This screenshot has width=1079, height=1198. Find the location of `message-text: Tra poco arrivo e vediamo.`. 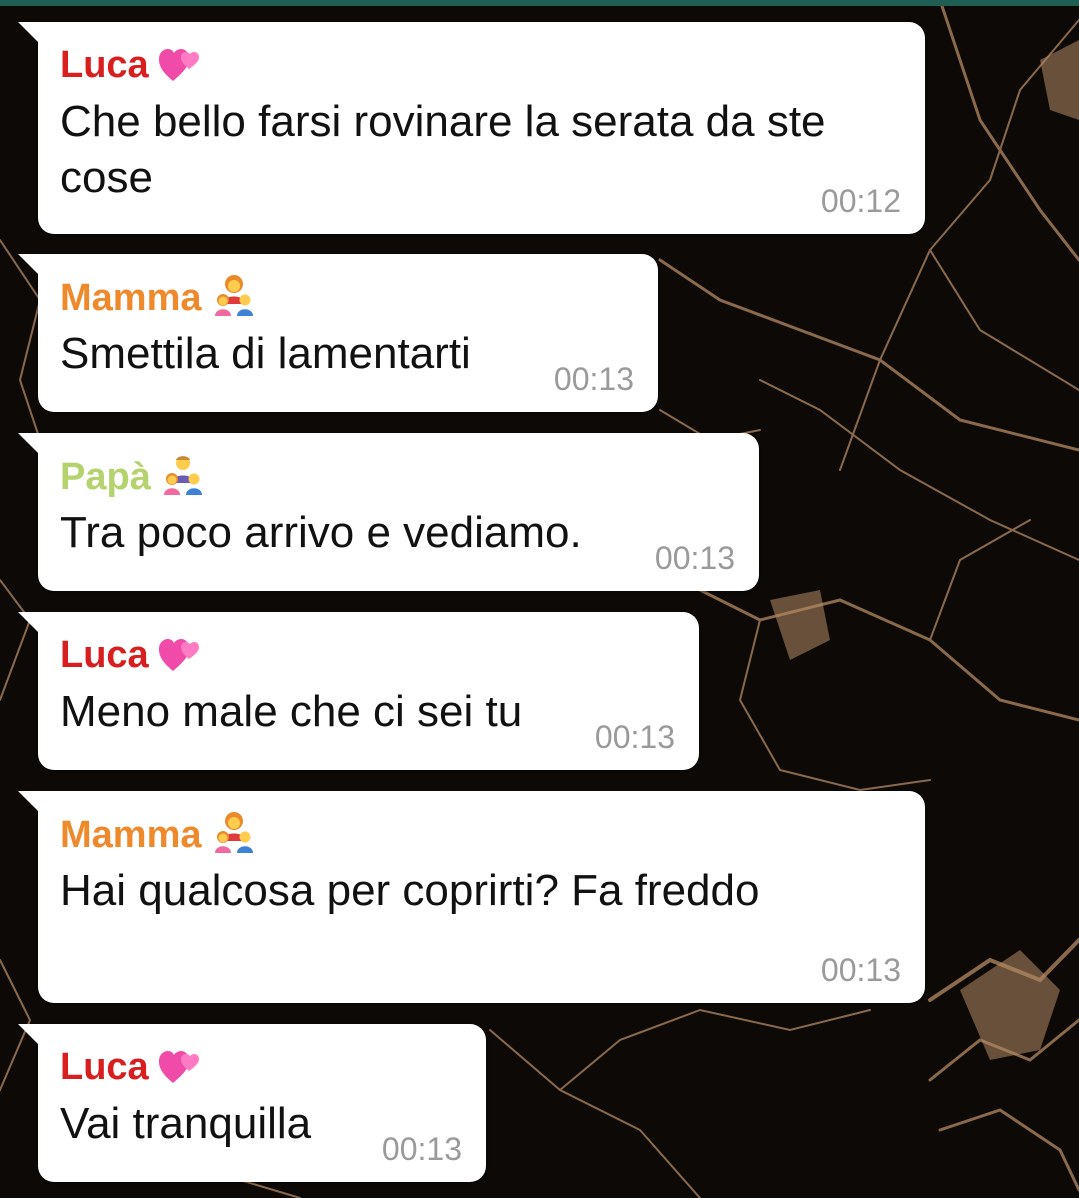

message-text: Tra poco arrivo e vediamo. is located at coordinates (321, 532).